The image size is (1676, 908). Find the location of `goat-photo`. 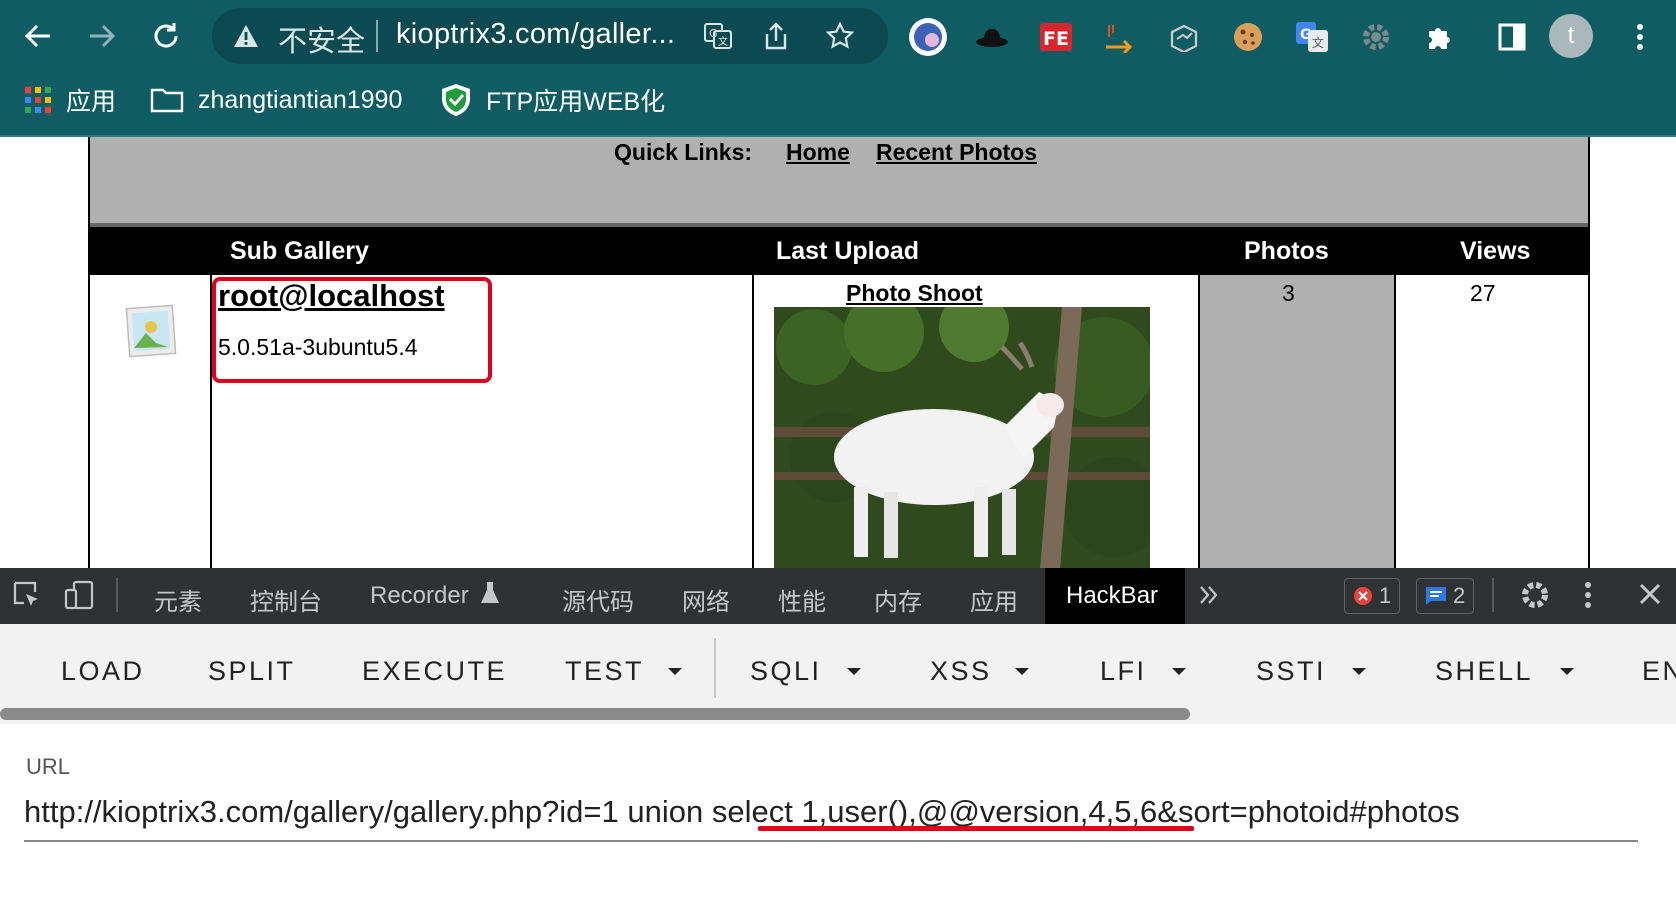

goat-photo is located at coordinates (969, 430).